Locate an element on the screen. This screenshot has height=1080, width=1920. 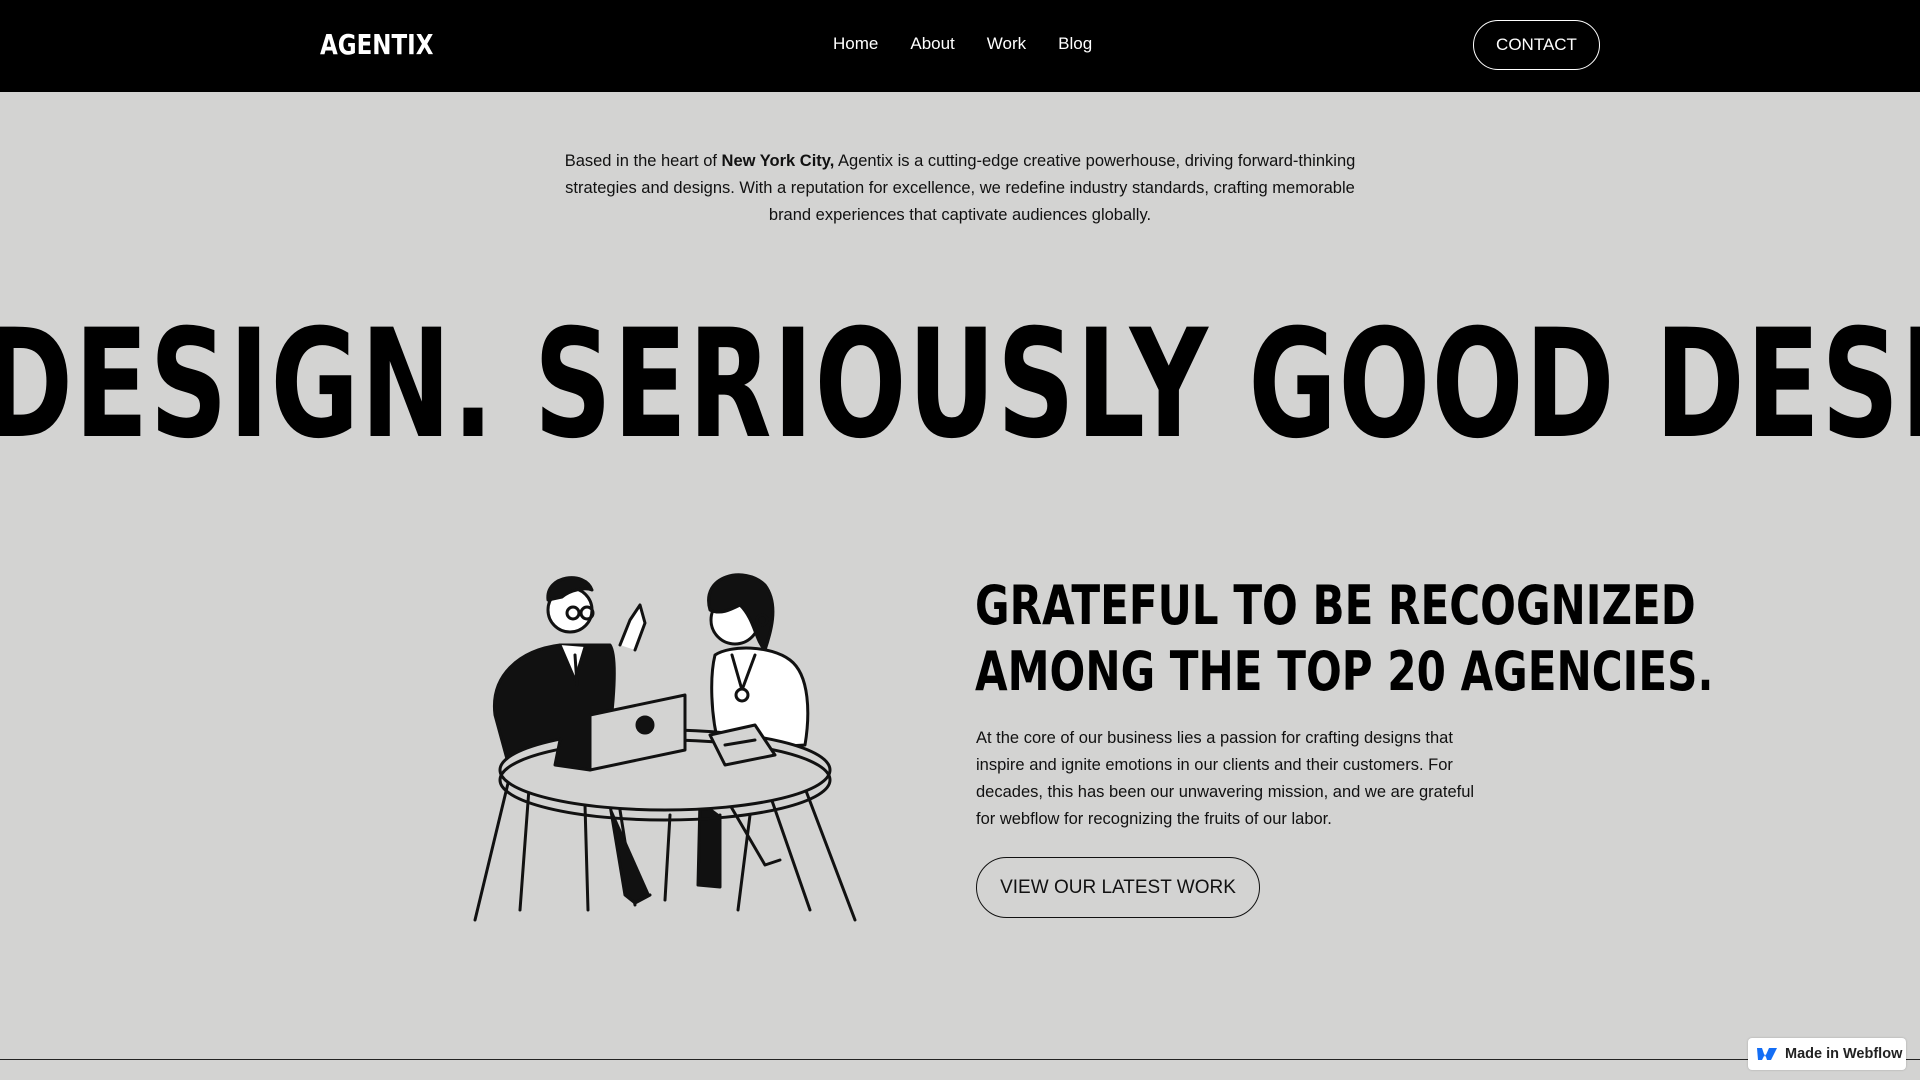
logo: AGENTIX is located at coordinates (376, 44).